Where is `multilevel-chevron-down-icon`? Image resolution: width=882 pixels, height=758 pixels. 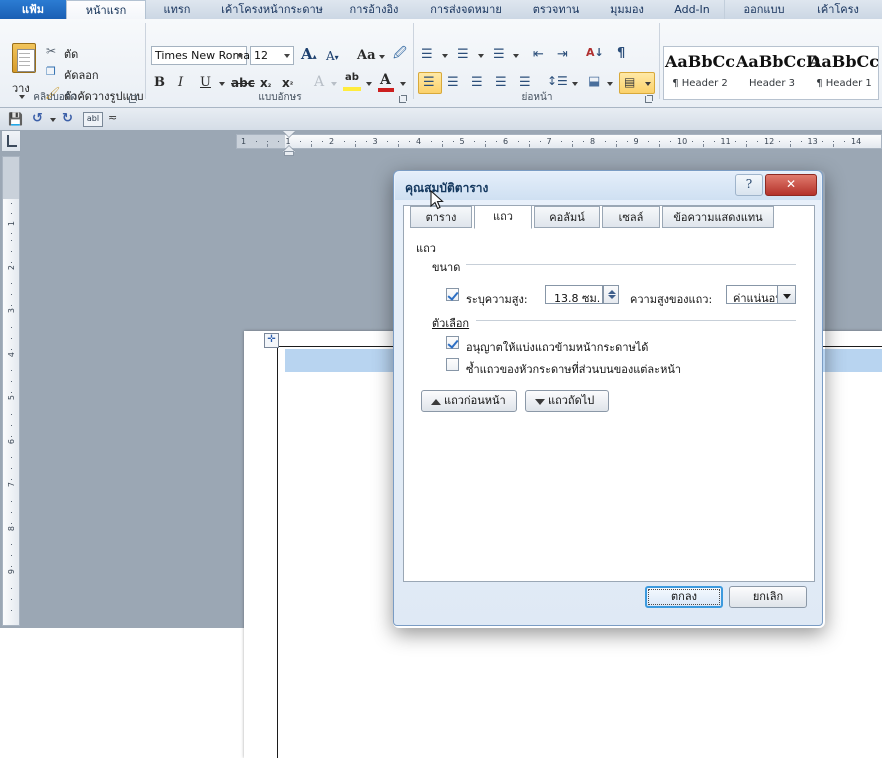
multilevel-chevron-down-icon is located at coordinates (516, 56).